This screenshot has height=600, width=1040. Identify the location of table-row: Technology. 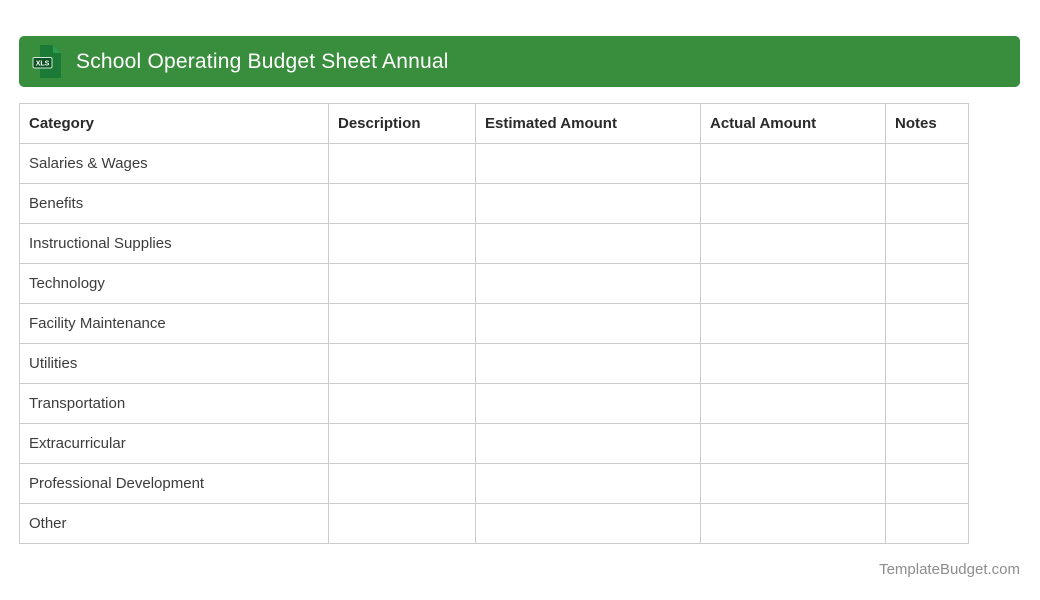
(494, 283).